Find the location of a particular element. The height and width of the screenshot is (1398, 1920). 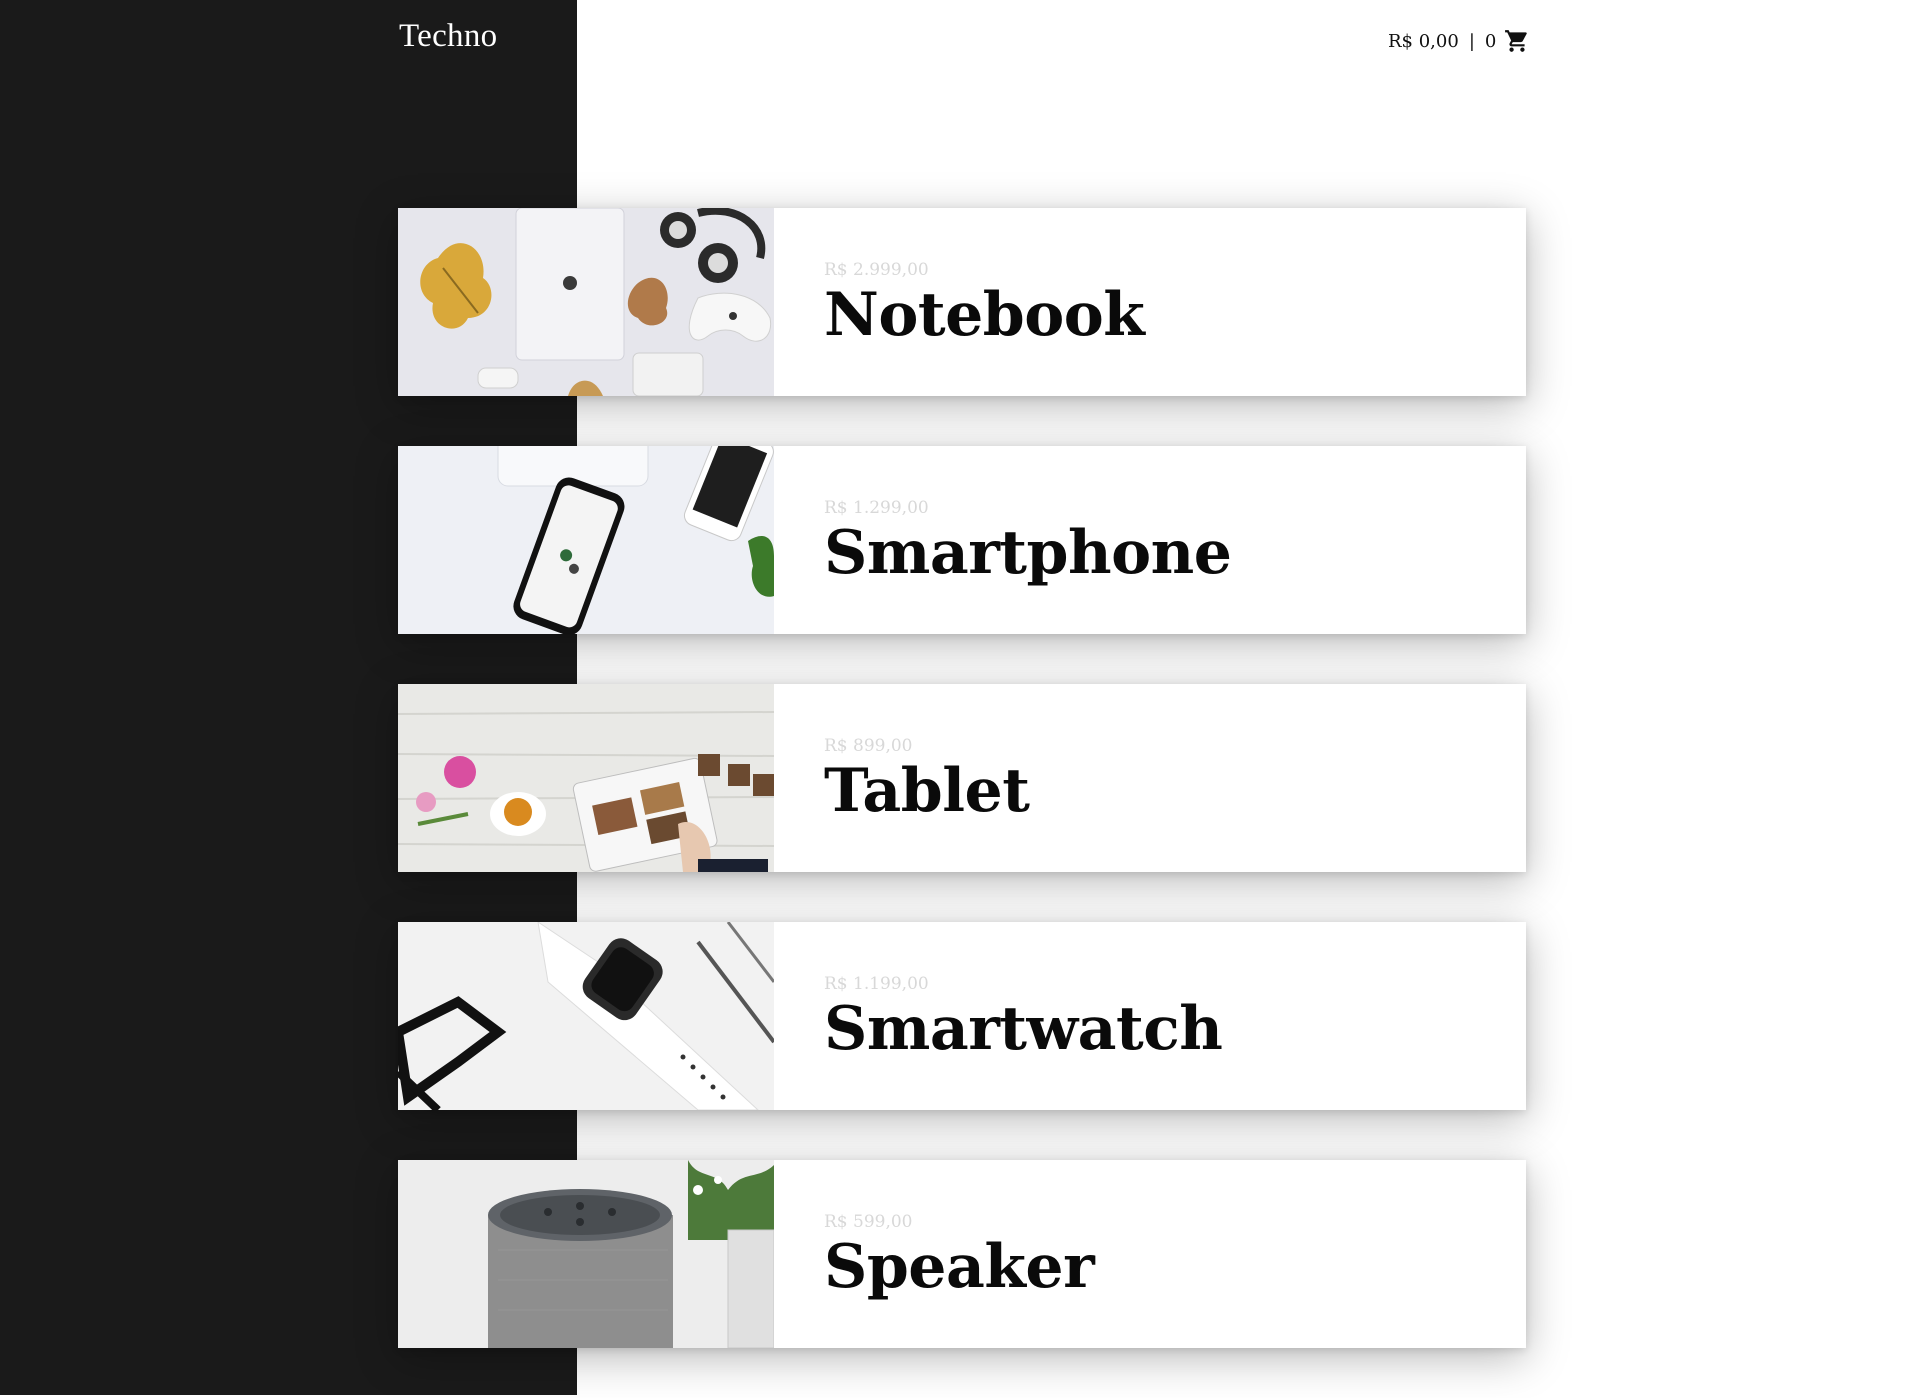

product-info: R$ 899,00 Tablet is located at coordinates (902, 778).